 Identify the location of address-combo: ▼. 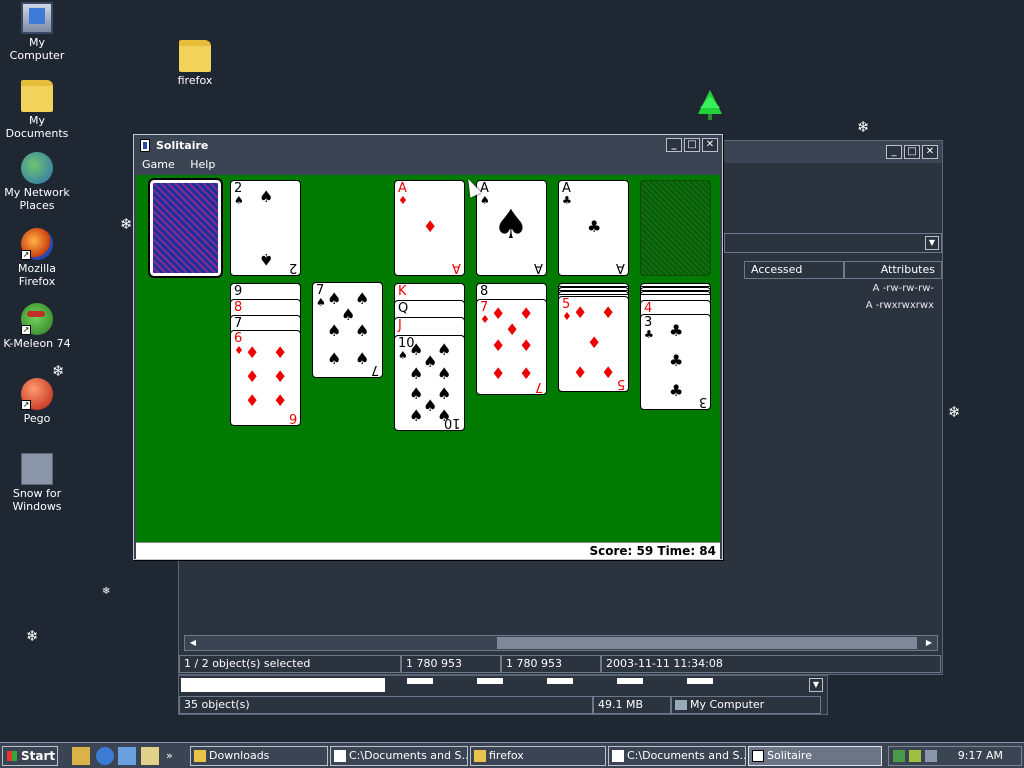
(833, 243).